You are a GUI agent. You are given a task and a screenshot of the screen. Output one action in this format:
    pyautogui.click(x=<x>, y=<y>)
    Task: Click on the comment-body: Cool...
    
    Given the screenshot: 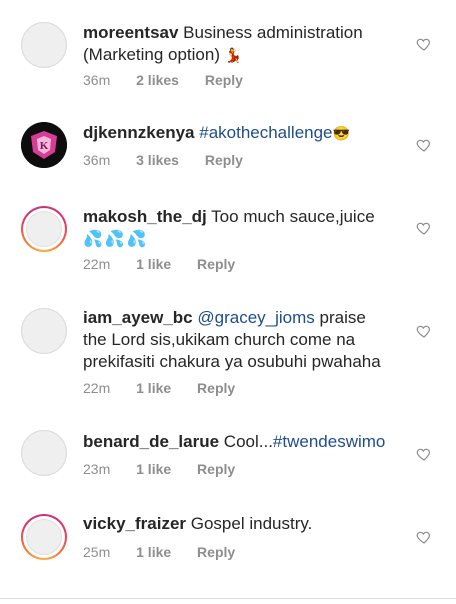 What is the action you would take?
    pyautogui.click(x=246, y=441)
    